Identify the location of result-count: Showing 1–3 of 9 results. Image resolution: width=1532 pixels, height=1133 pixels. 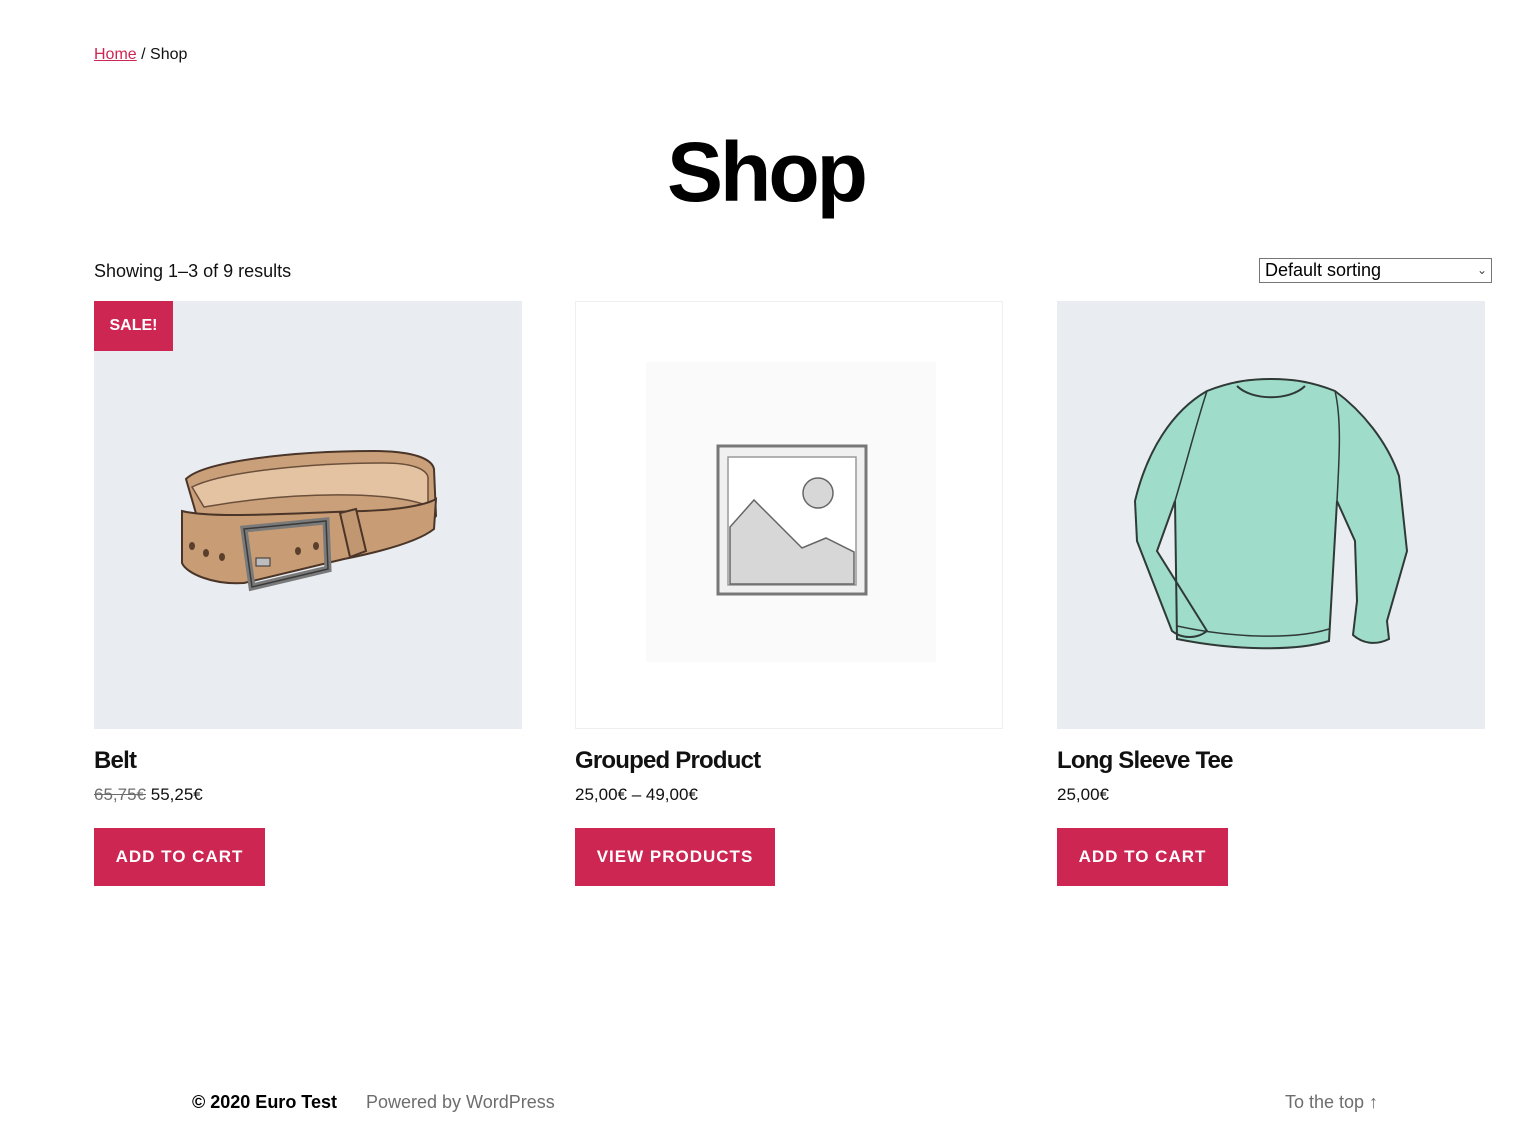
(193, 271).